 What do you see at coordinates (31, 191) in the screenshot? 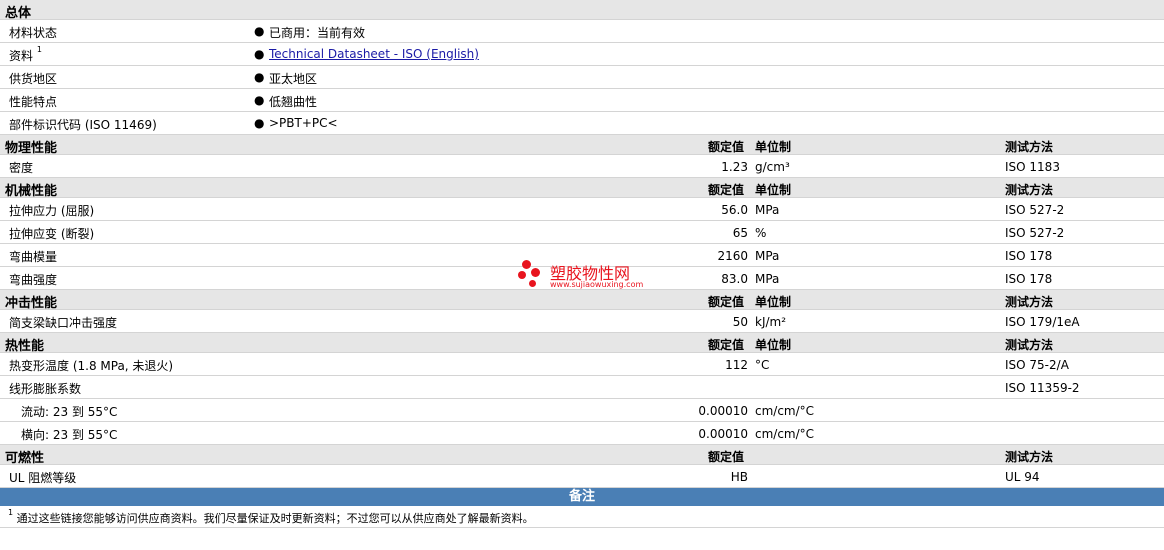
I see `section-title: 机械性能` at bounding box center [31, 191].